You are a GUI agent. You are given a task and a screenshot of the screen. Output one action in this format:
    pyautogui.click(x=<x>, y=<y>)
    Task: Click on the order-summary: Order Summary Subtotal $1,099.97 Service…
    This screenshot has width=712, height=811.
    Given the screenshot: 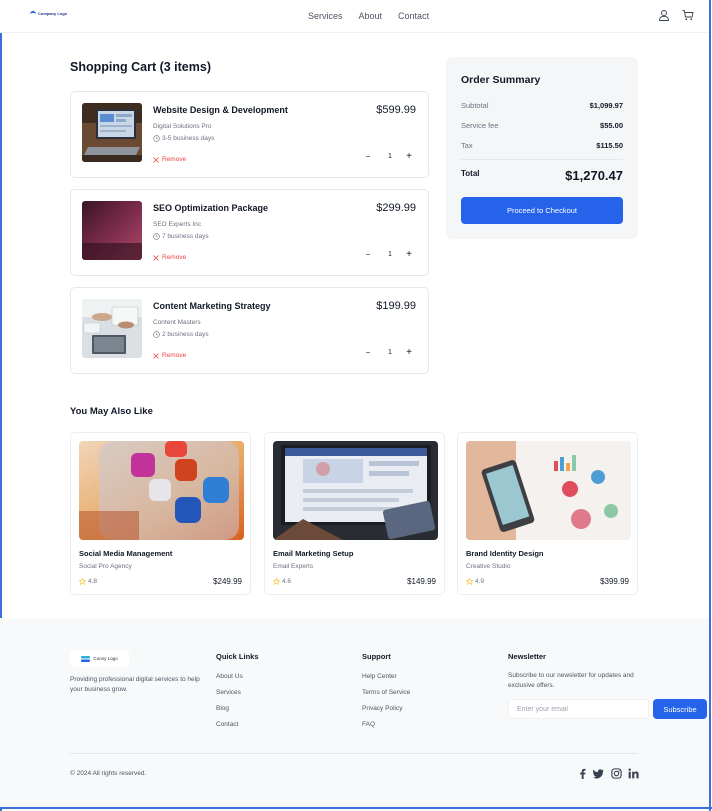 What is the action you would take?
    pyautogui.click(x=542, y=148)
    